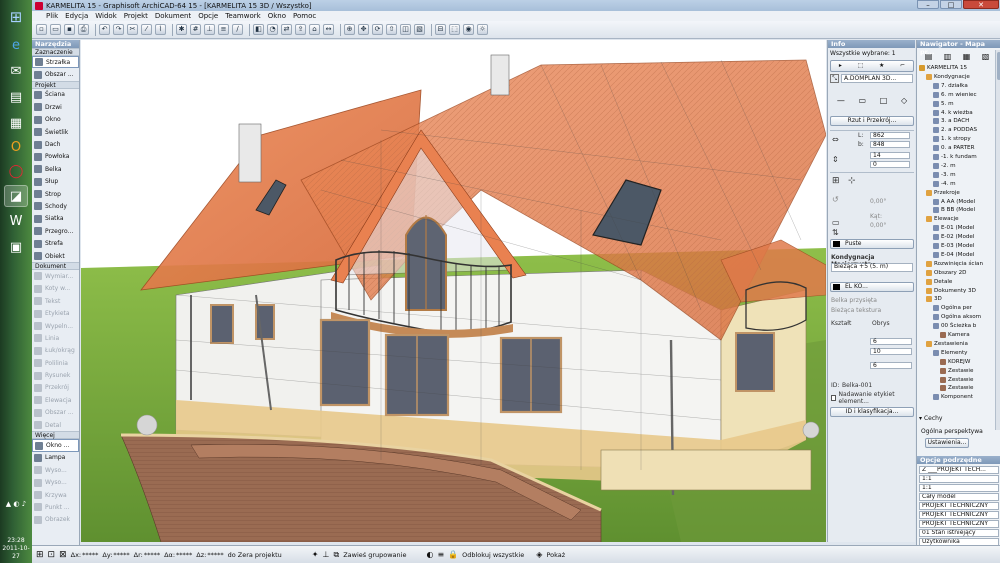 Image resolution: width=1000 pixels, height=563 pixels. What do you see at coordinates (55, 120) in the screenshot?
I see `tool-item: Okno` at bounding box center [55, 120].